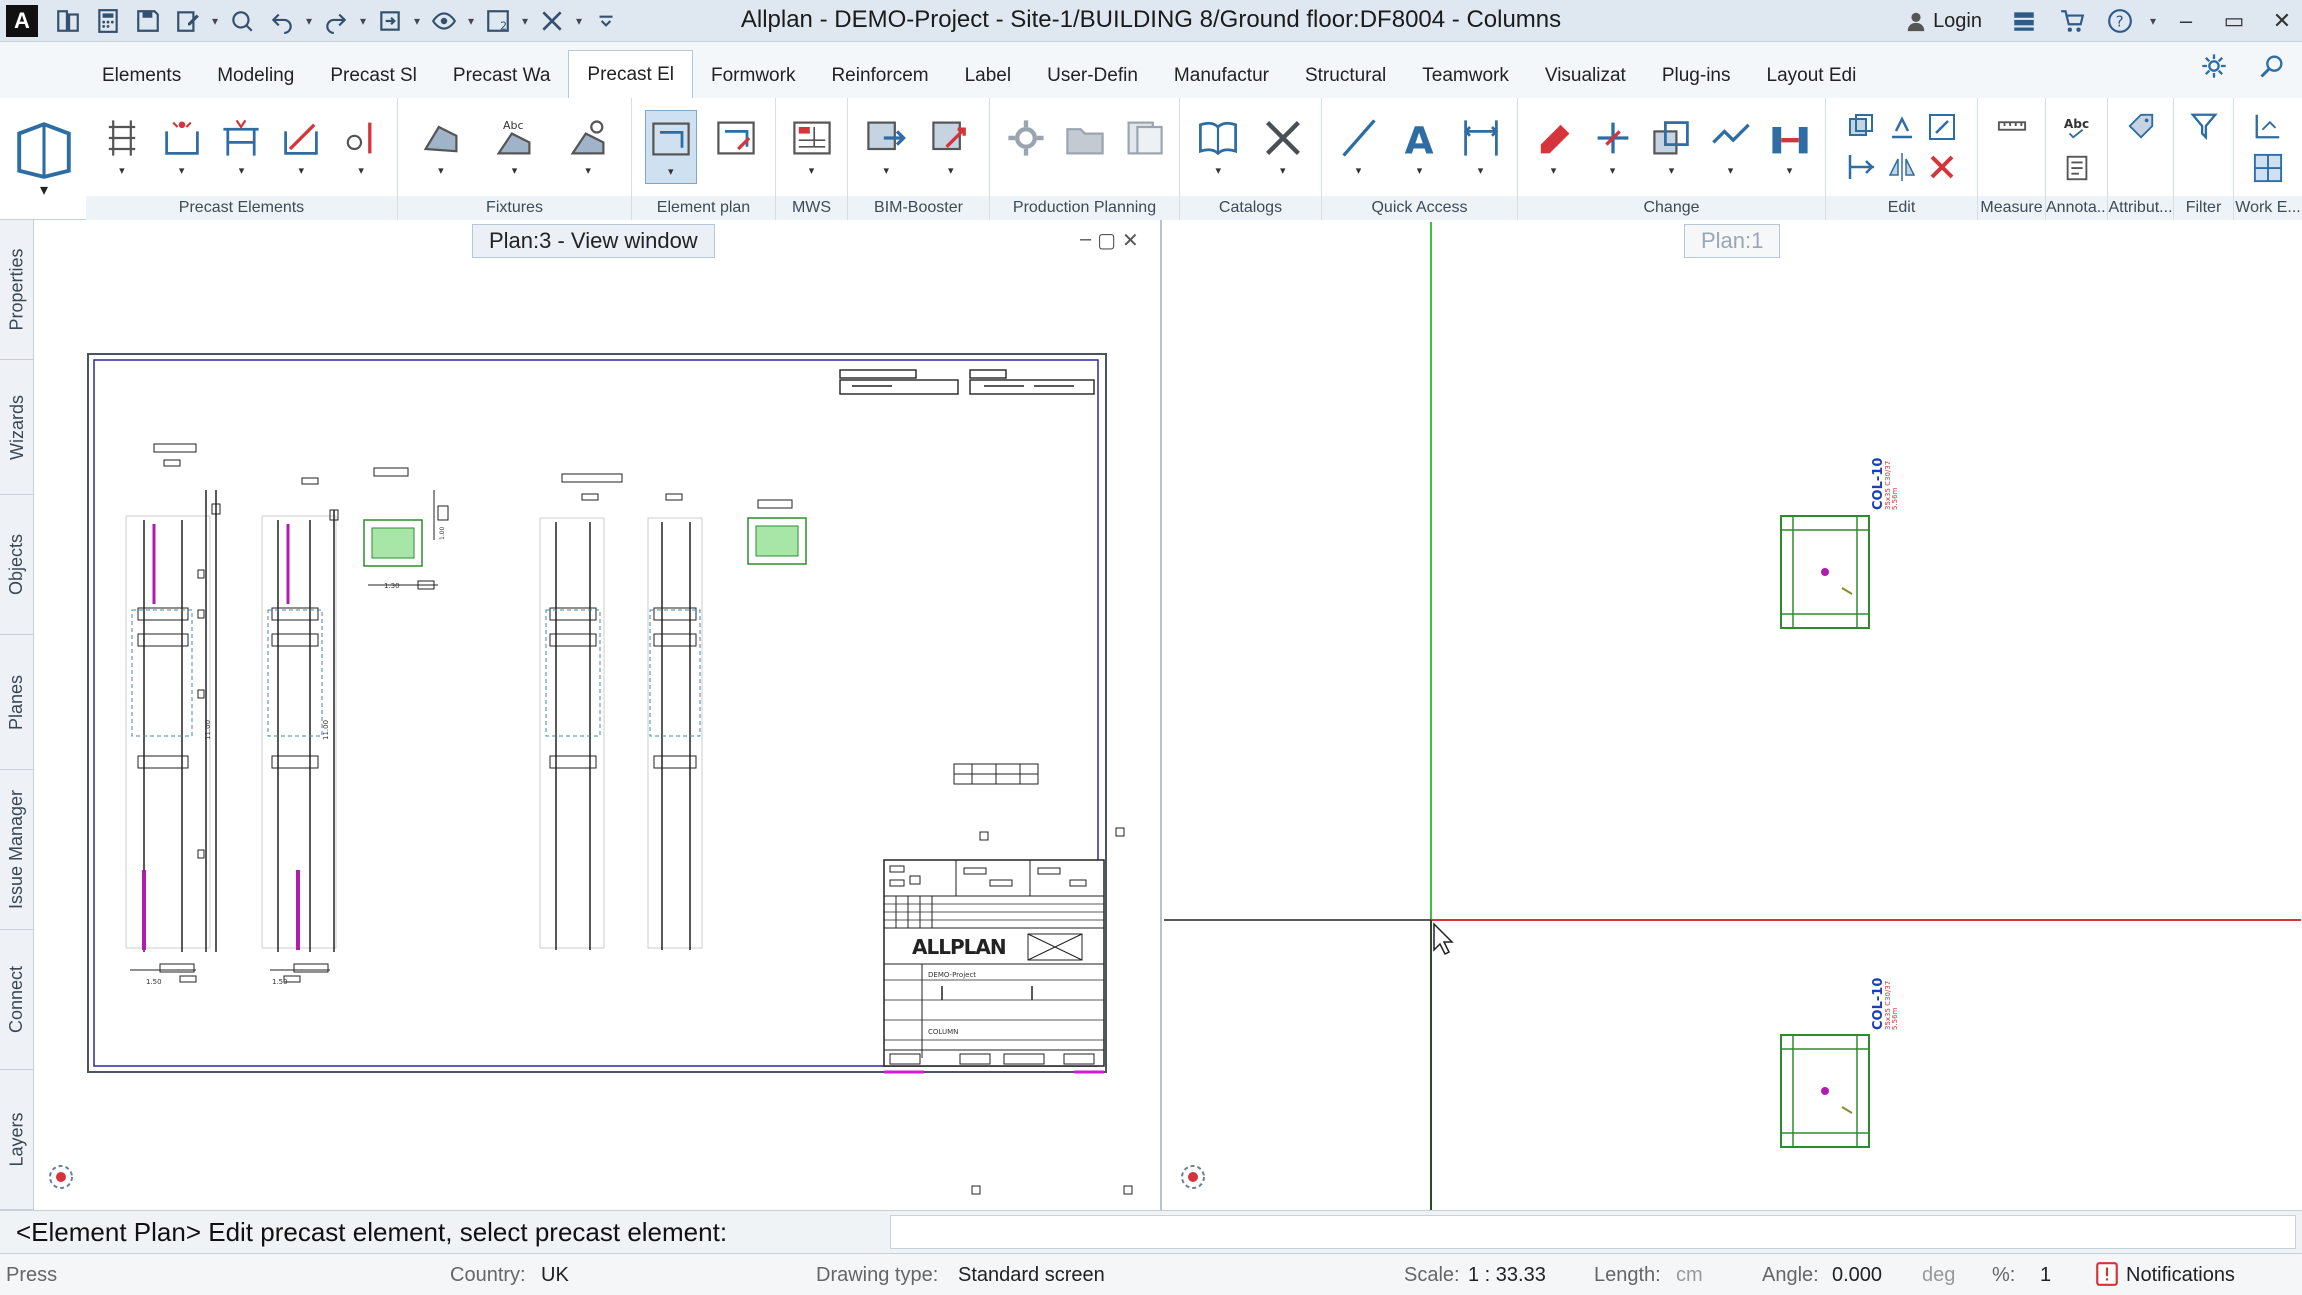 The height and width of the screenshot is (1295, 2302). I want to click on column-elevation-2: 11.00 1.50, so click(300, 731).